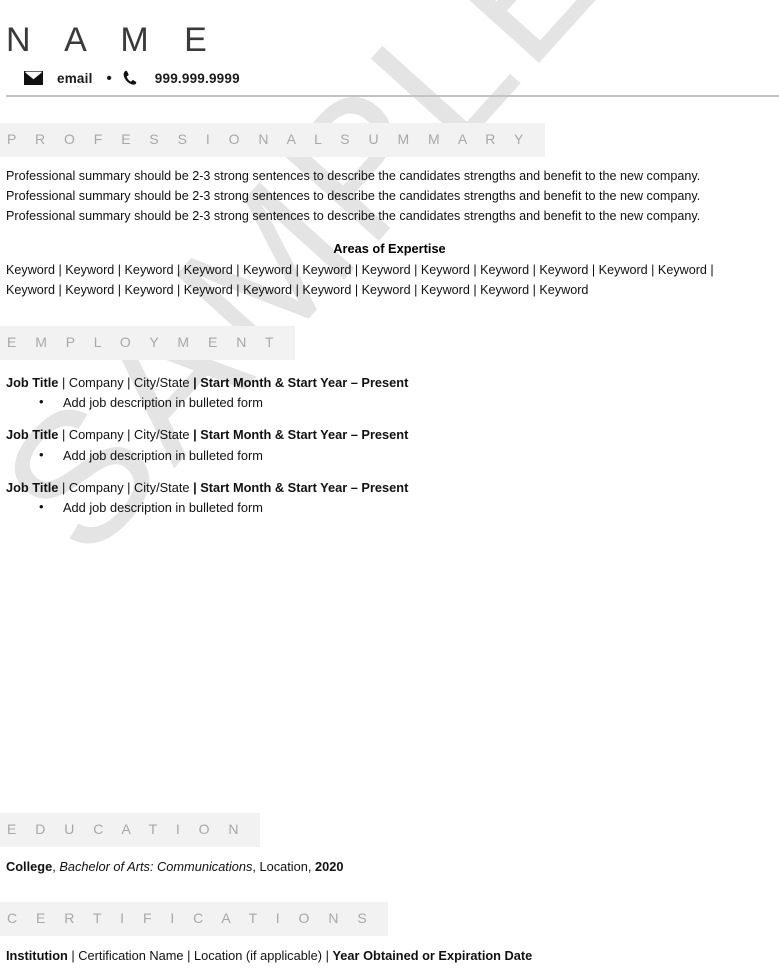 The height and width of the screenshot is (980, 779). Describe the element at coordinates (29, 866) in the screenshot. I see `education-school: College` at that location.